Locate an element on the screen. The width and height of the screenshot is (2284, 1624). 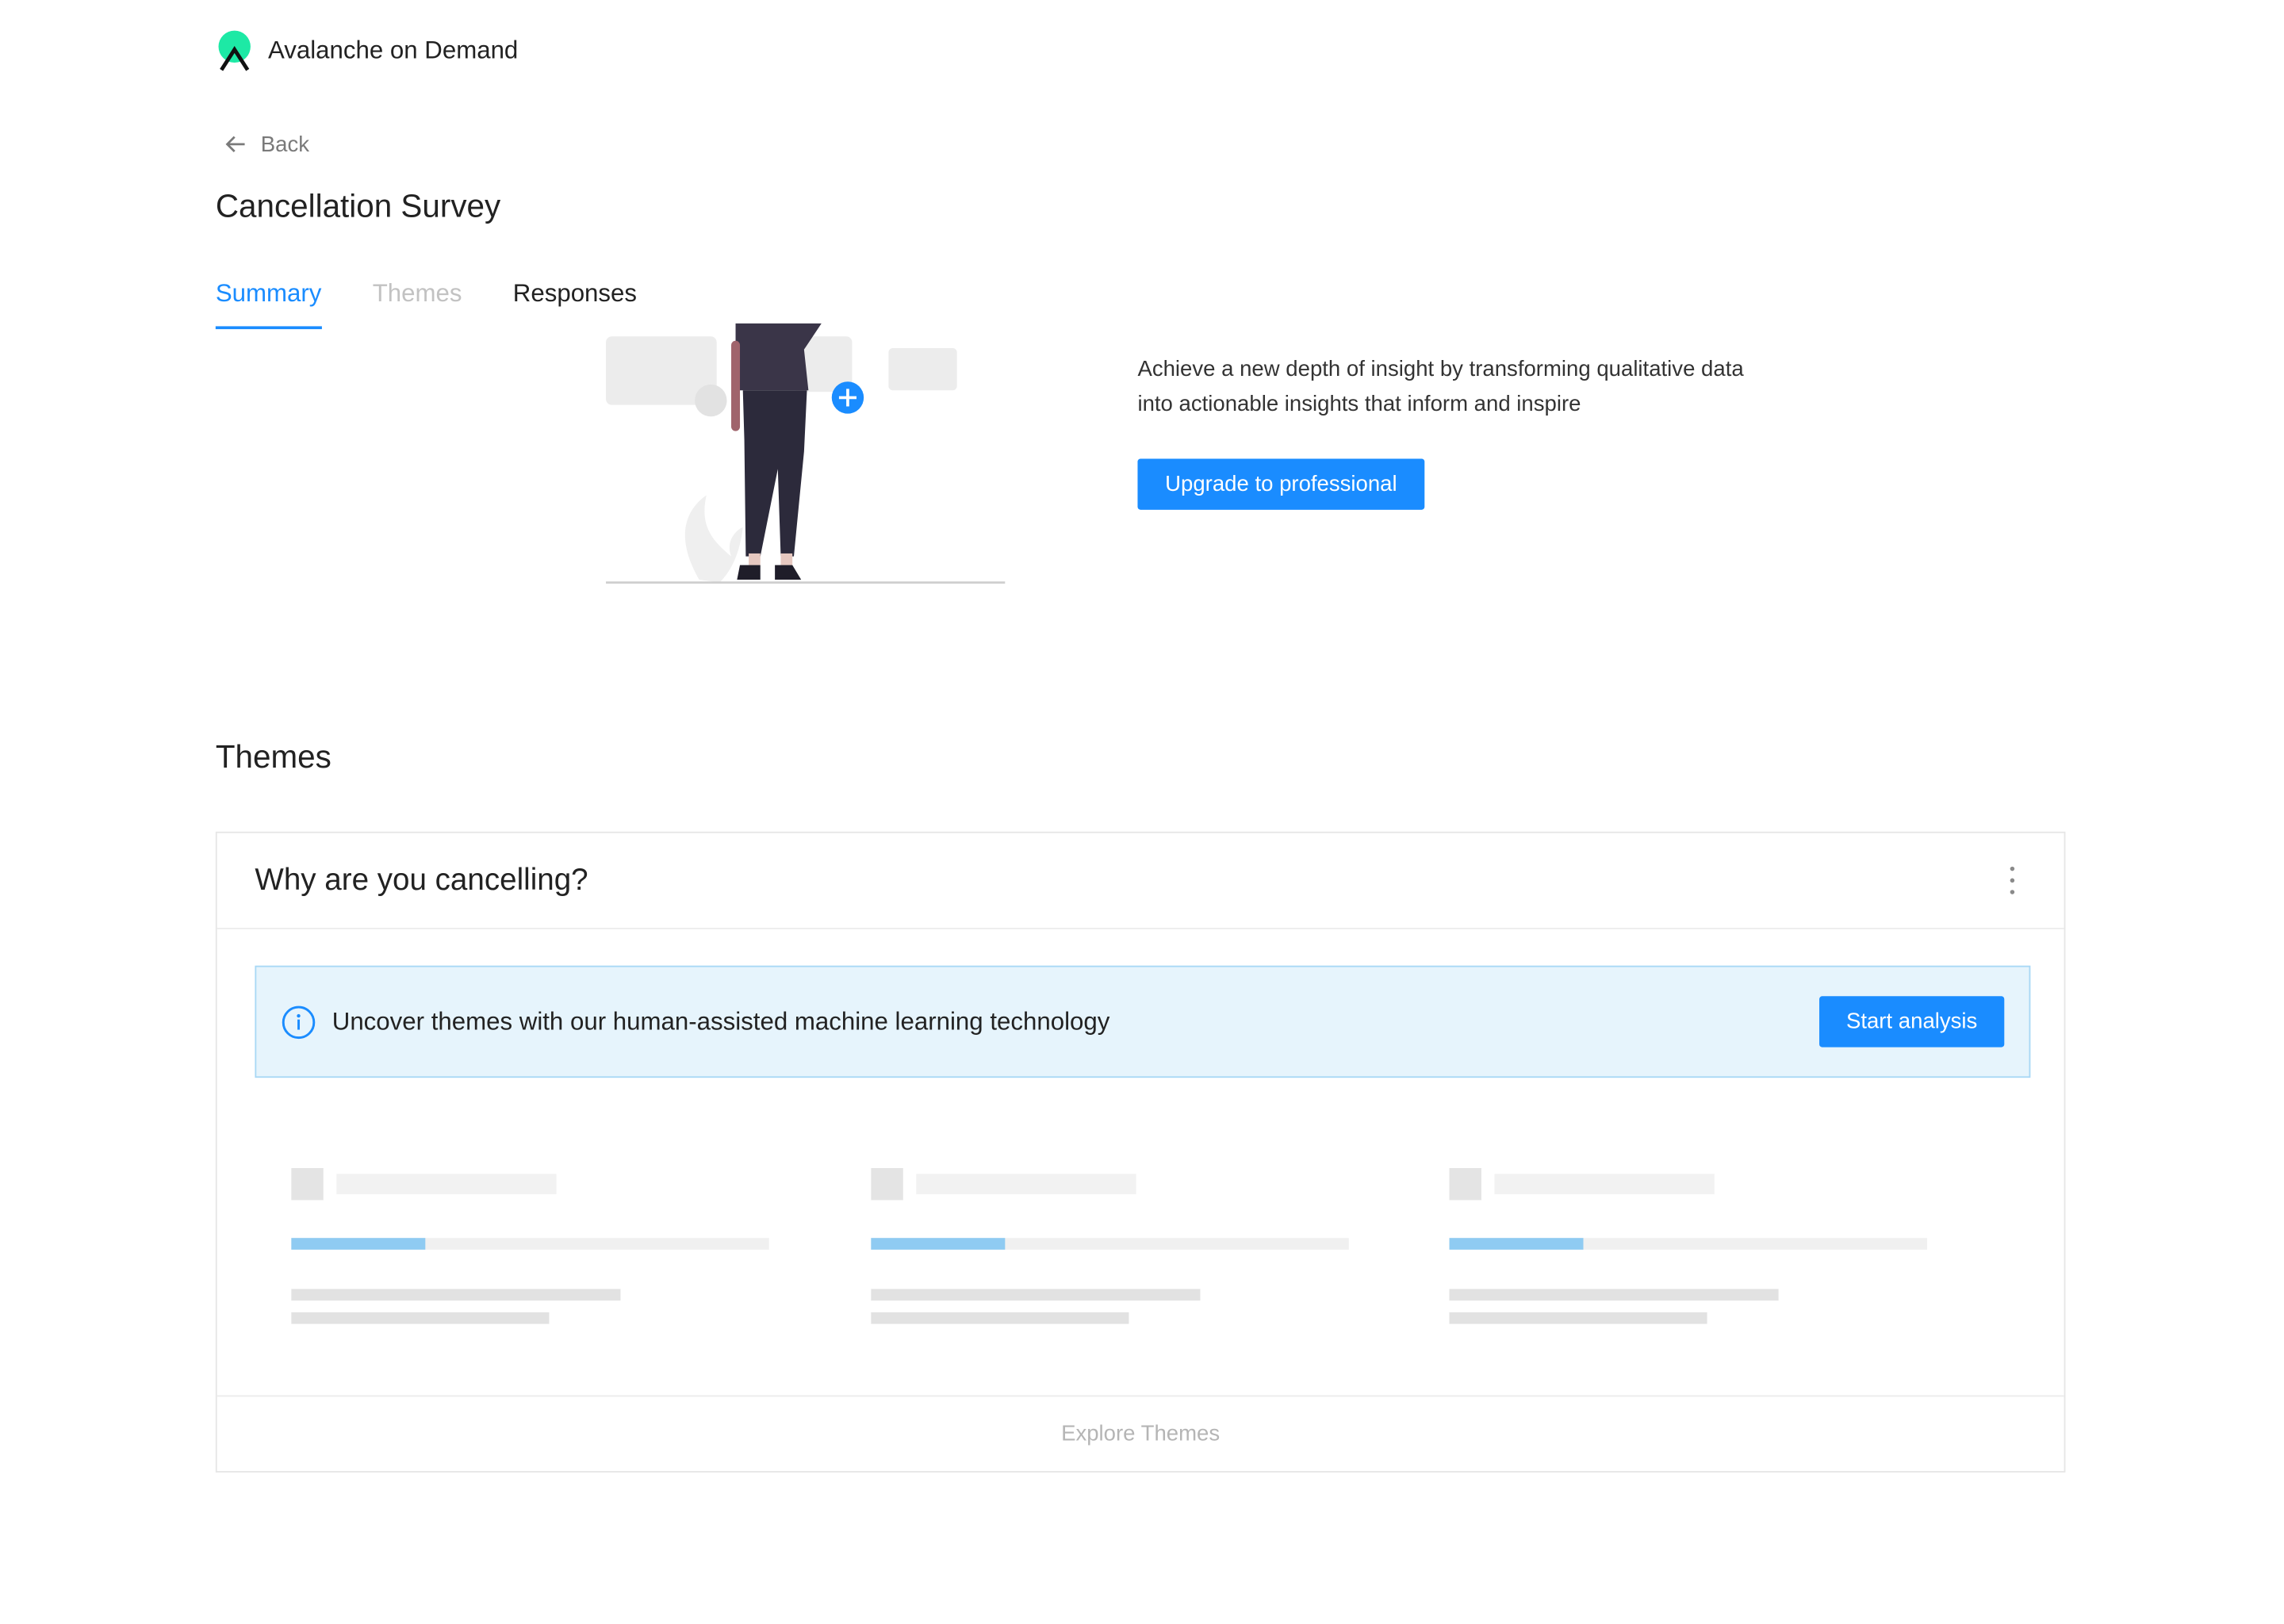
explore-themes-link: Explore Themes is located at coordinates (1140, 1434).